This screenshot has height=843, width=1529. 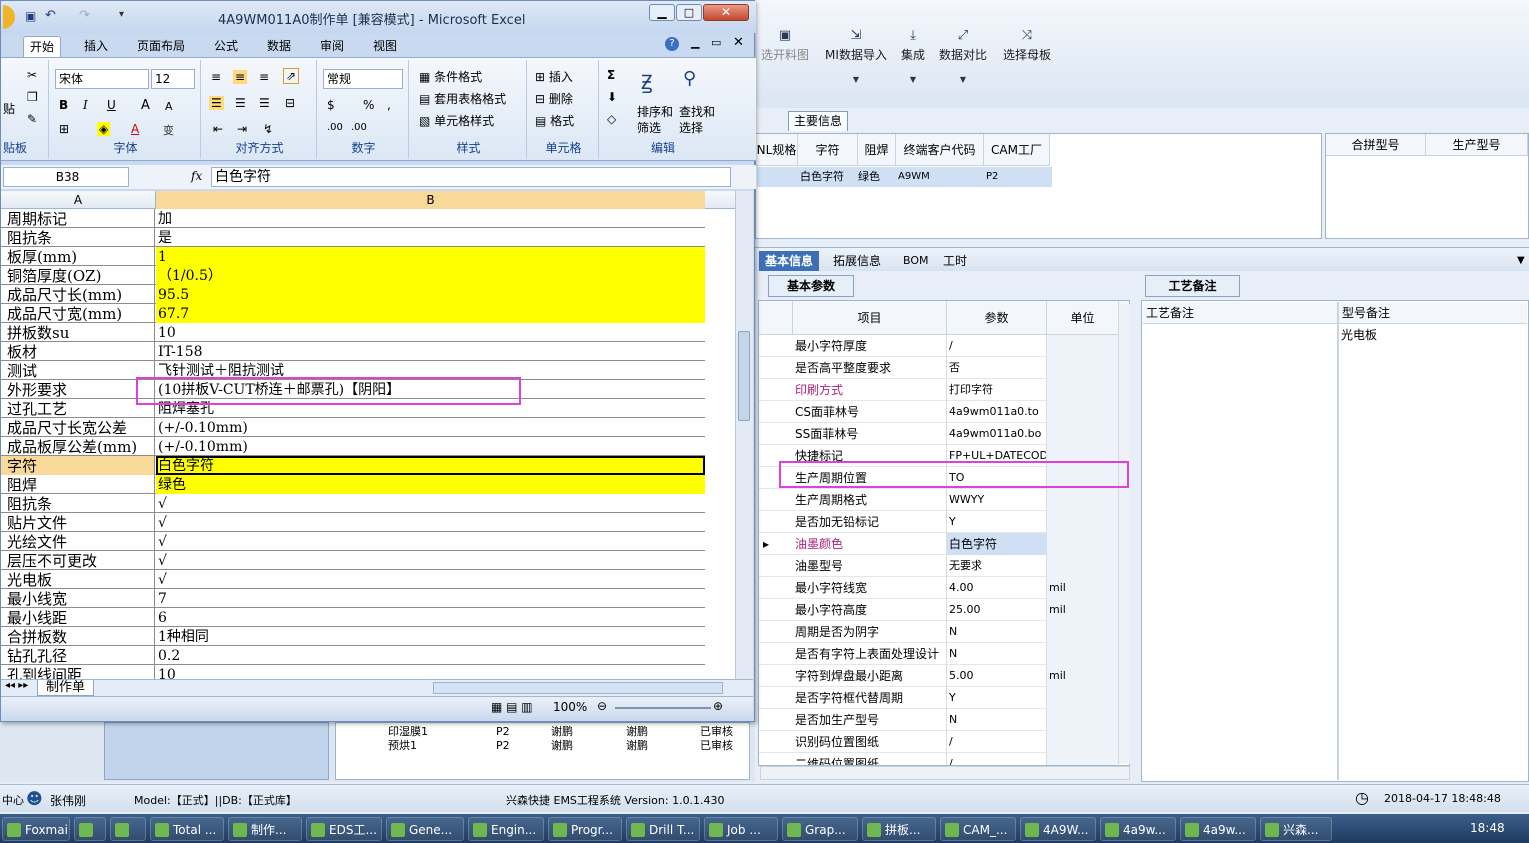 I want to click on font-size-select: 12, so click(x=173, y=79).